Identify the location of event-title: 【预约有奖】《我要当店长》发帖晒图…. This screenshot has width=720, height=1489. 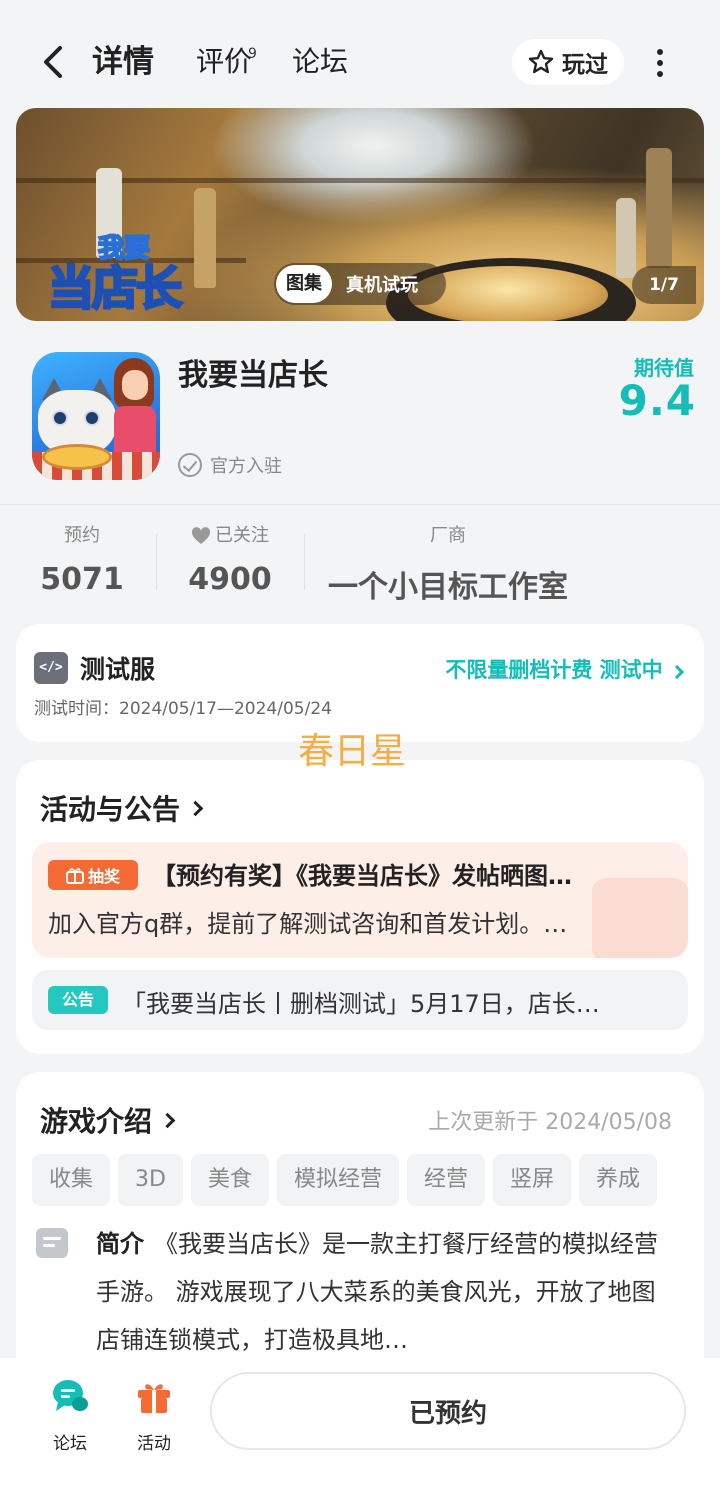
(362, 876).